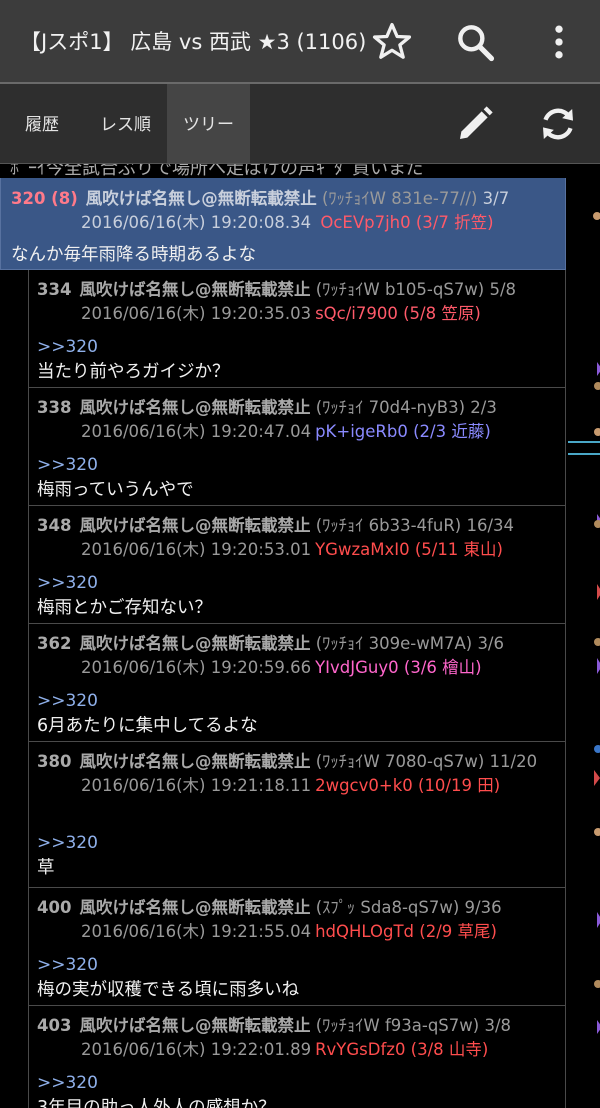  I want to click on poster-mail: (ﾜｯﾁｮｲW f93a-qS7w), so click(397, 1025).